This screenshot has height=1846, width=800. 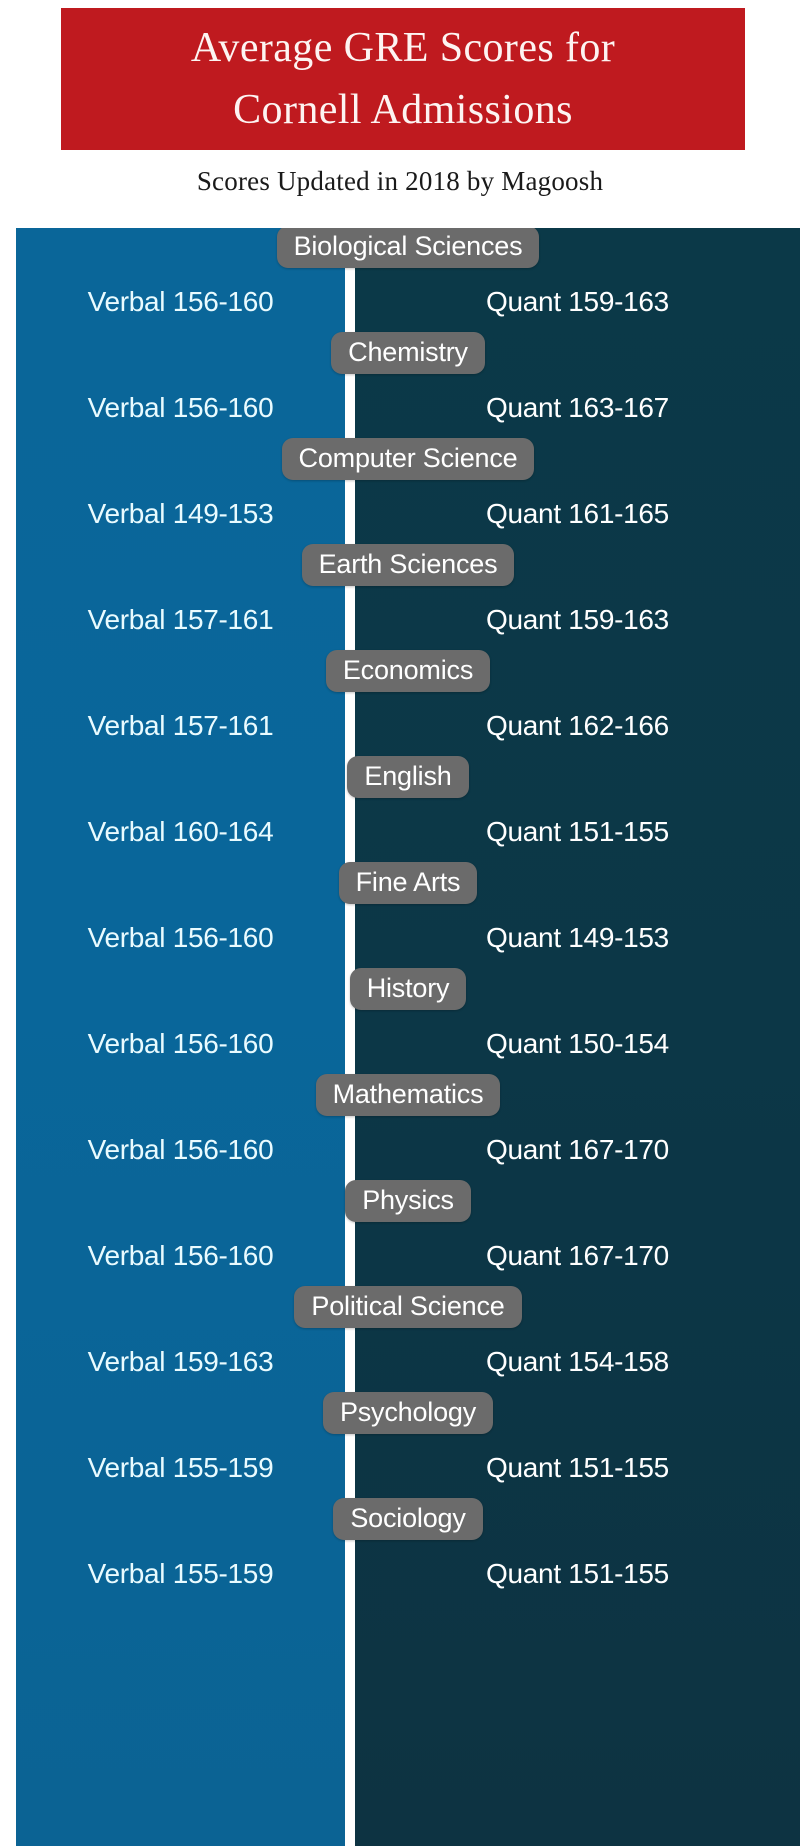 What do you see at coordinates (408, 1095) in the screenshot?
I see `subject-pill: Mathematics` at bounding box center [408, 1095].